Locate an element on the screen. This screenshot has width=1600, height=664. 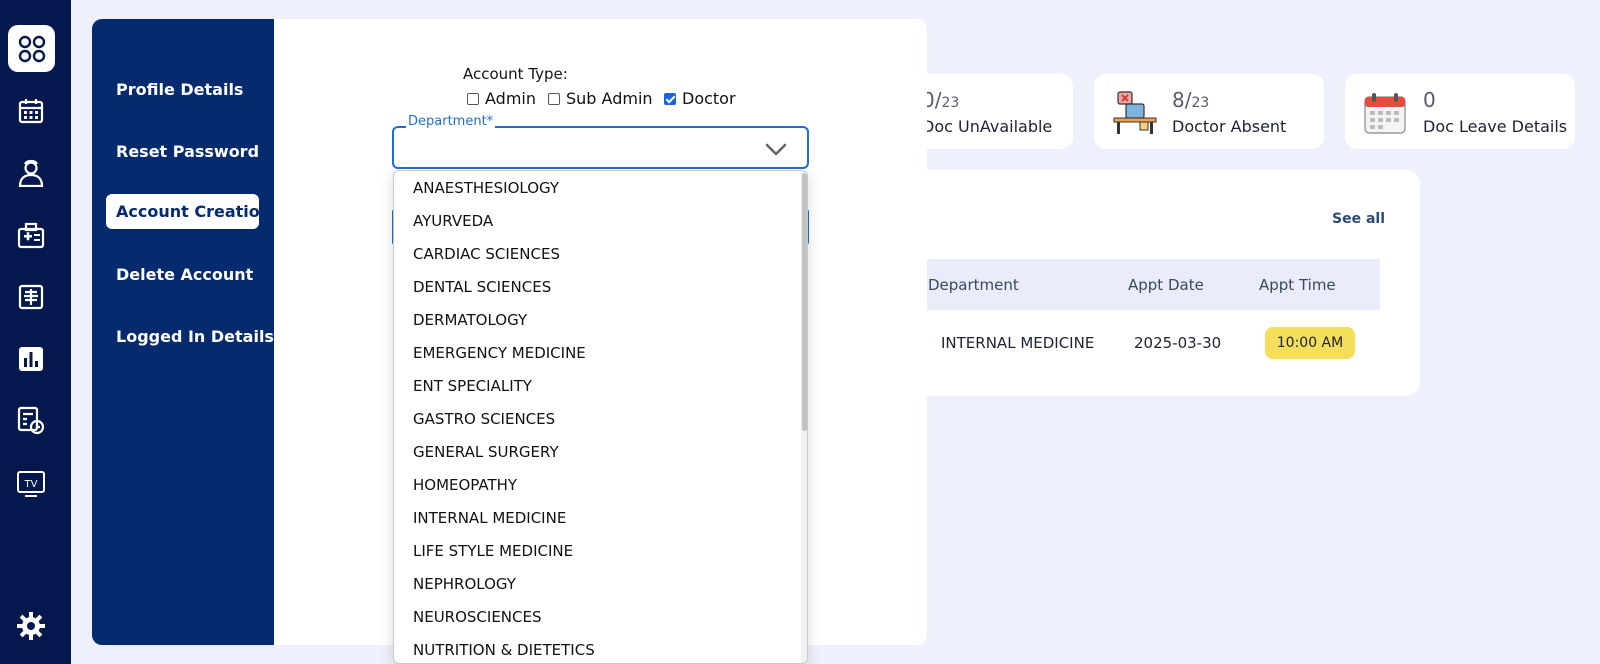
appt-date: 2025-03-30 is located at coordinates (1178, 343).